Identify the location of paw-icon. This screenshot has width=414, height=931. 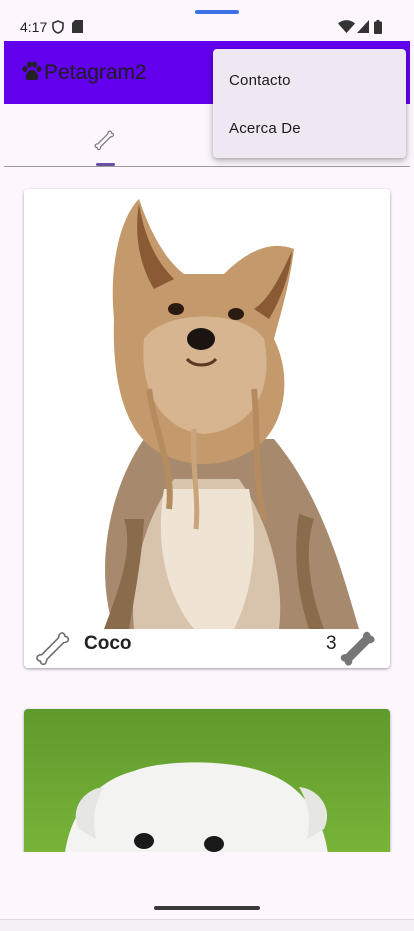
(32, 71).